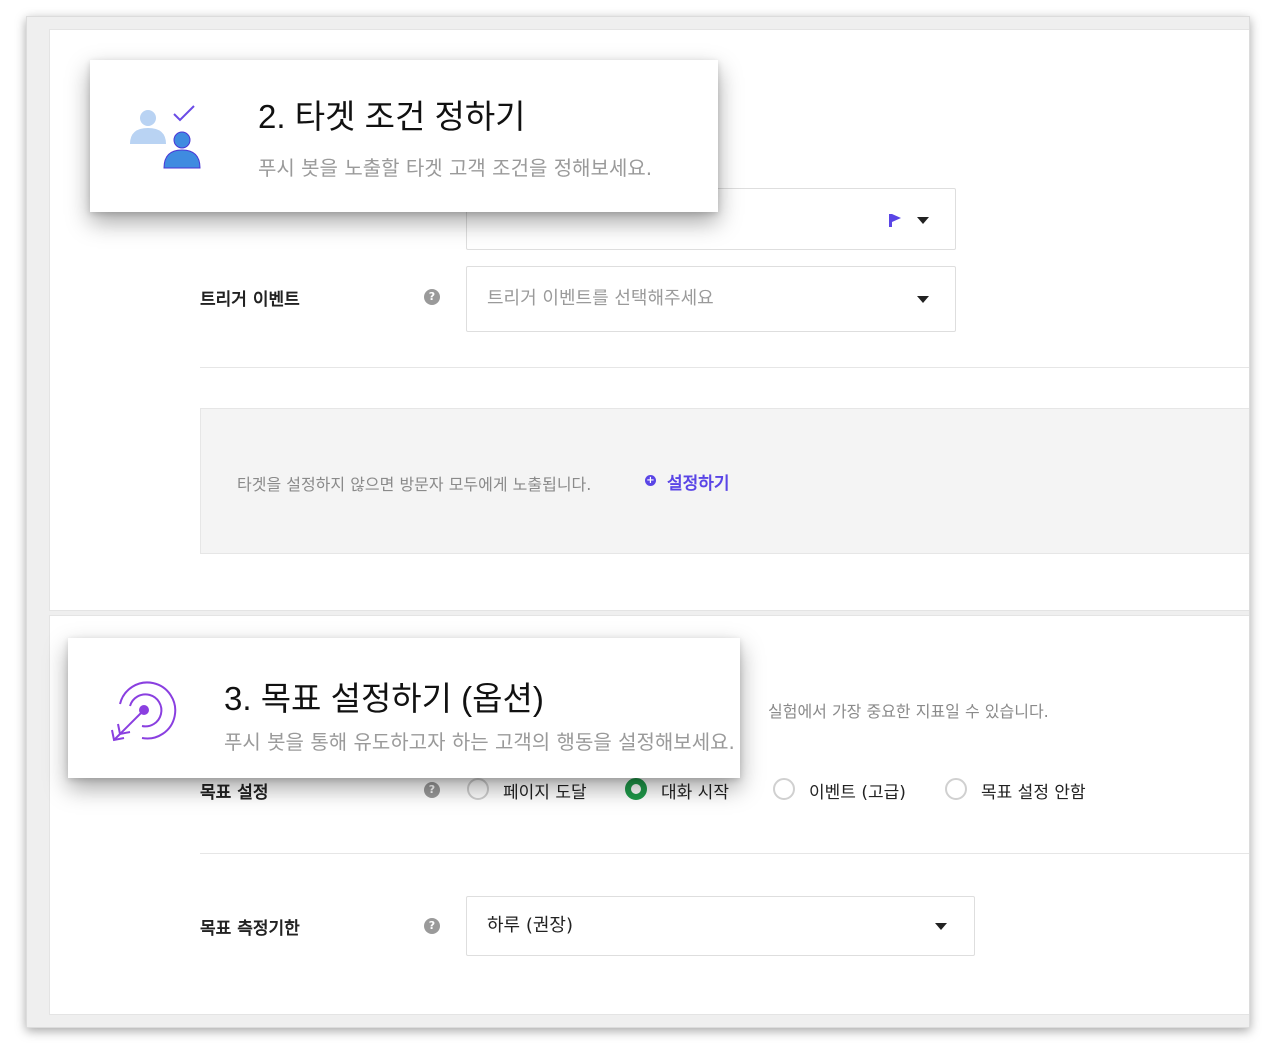 The image size is (1282, 1046). I want to click on trigger-event-placeholder: 트리거 이벤트를 선택해주세요, so click(600, 298).